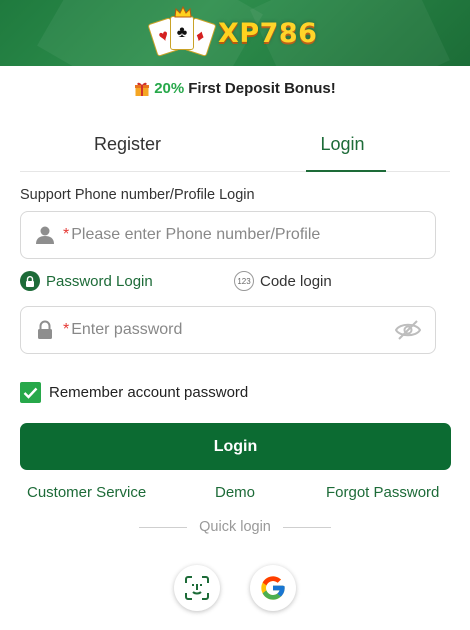 This screenshot has width=470, height=630. I want to click on lock-circle-icon, so click(30, 281).